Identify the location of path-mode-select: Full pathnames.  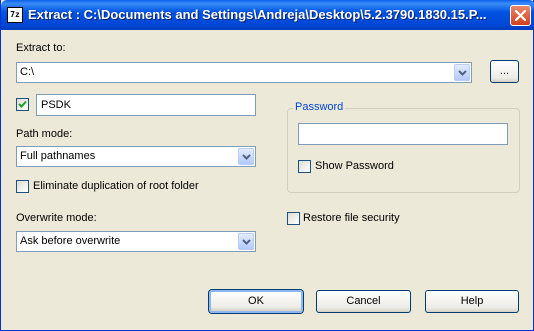
(136, 156).